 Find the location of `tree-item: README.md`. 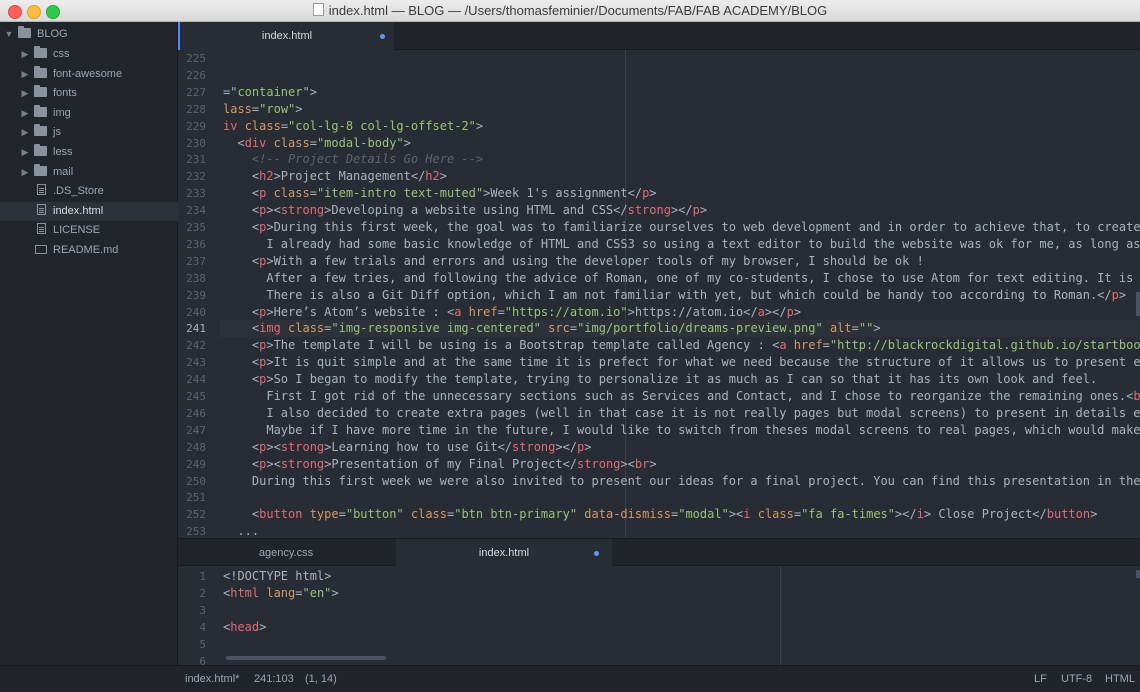

tree-item: README.md is located at coordinates (89, 250).